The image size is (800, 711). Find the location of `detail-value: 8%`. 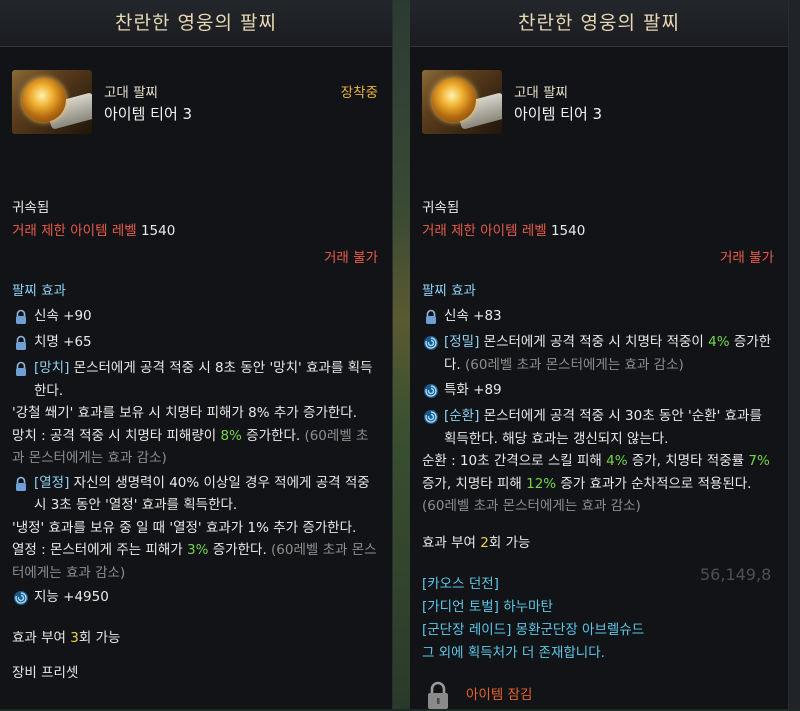

detail-value: 8% is located at coordinates (231, 435).